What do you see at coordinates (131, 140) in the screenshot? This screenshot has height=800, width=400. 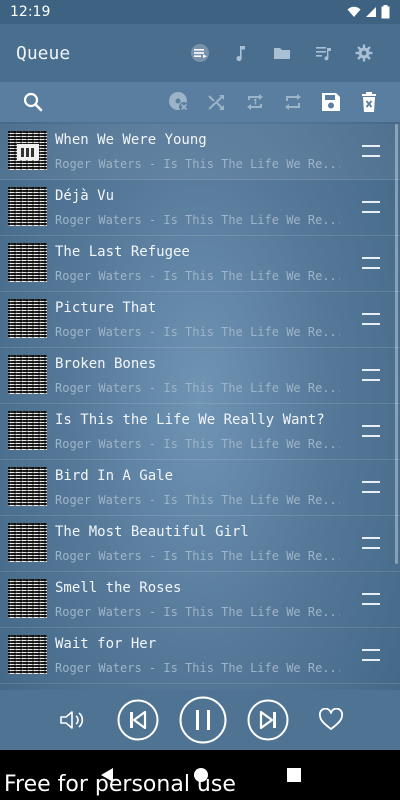 I see `track-title: When We Were Young` at bounding box center [131, 140].